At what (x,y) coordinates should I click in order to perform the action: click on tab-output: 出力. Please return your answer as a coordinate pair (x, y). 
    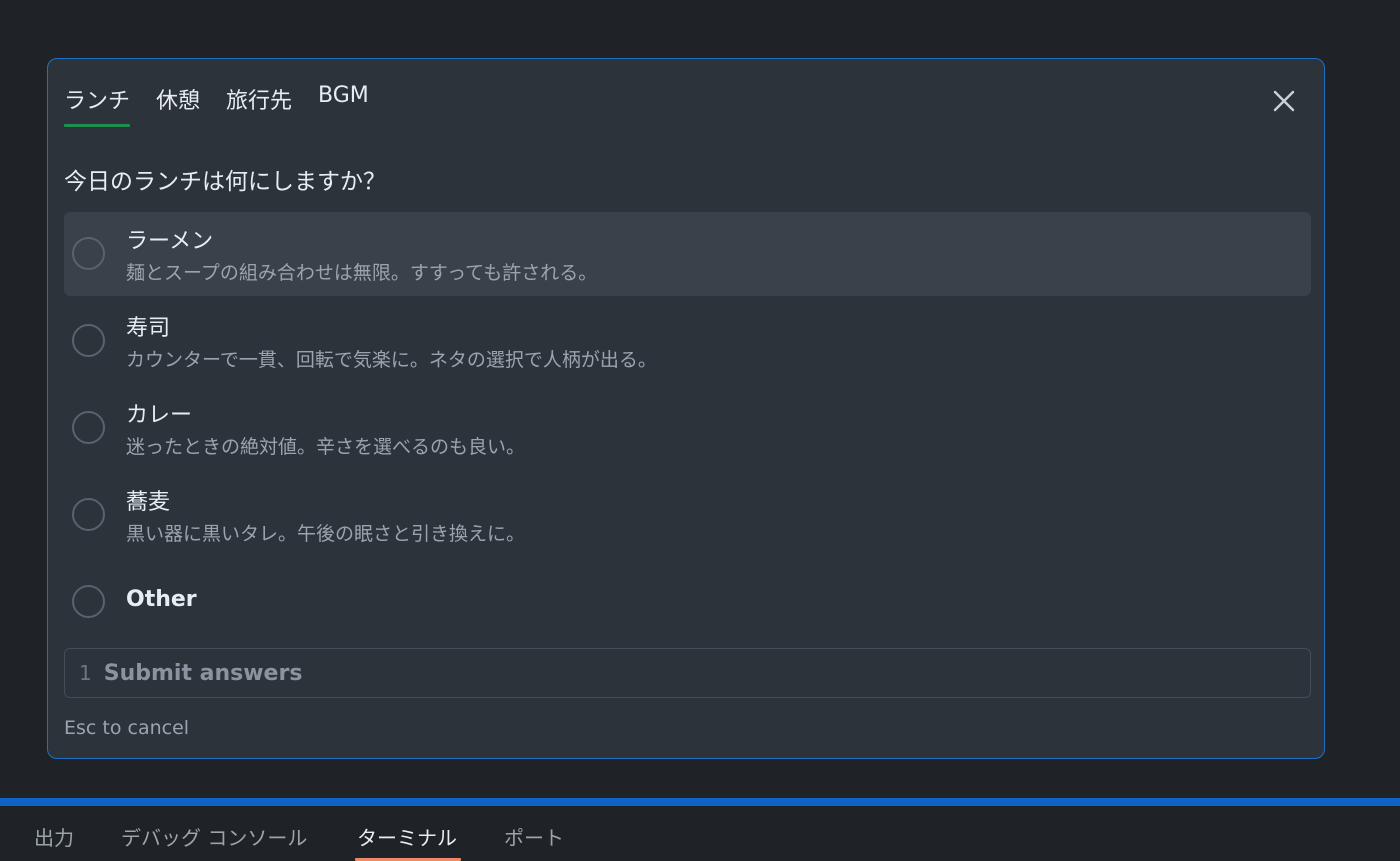
    Looking at the image, I should click on (54, 836).